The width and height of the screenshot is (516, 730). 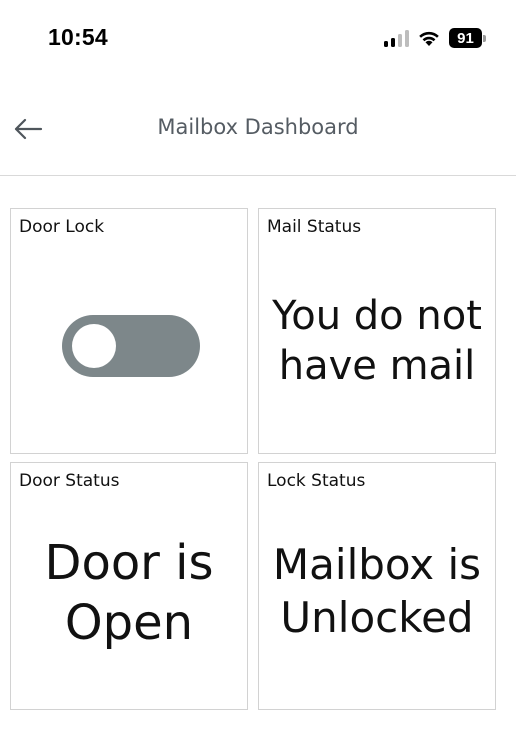 What do you see at coordinates (429, 38) in the screenshot?
I see `wifi-icon` at bounding box center [429, 38].